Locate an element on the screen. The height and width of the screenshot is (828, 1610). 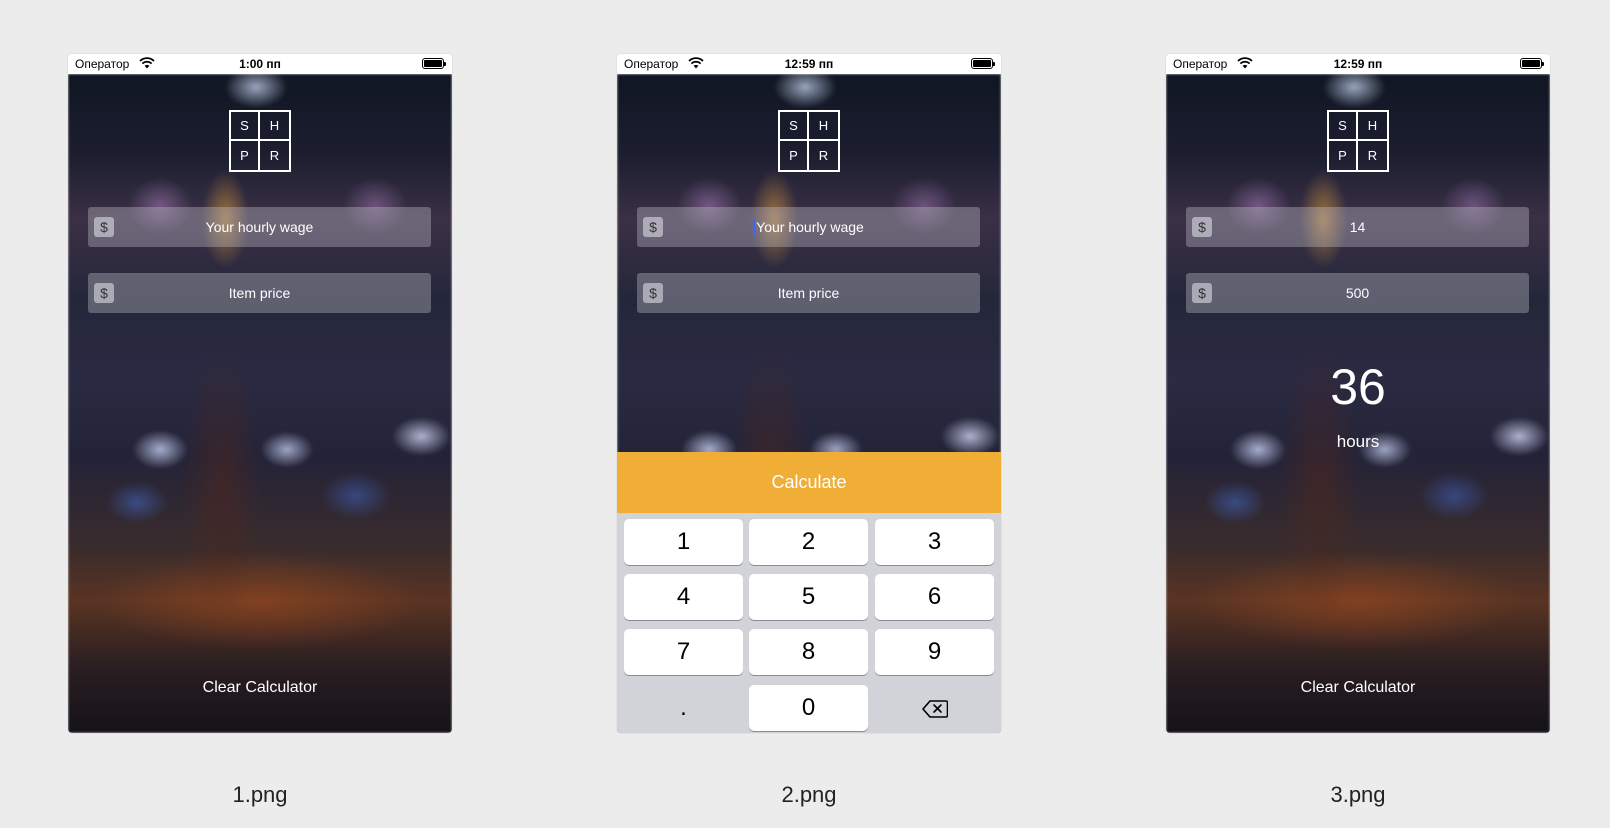
item-price-field: $ 500 is located at coordinates (1357, 293).